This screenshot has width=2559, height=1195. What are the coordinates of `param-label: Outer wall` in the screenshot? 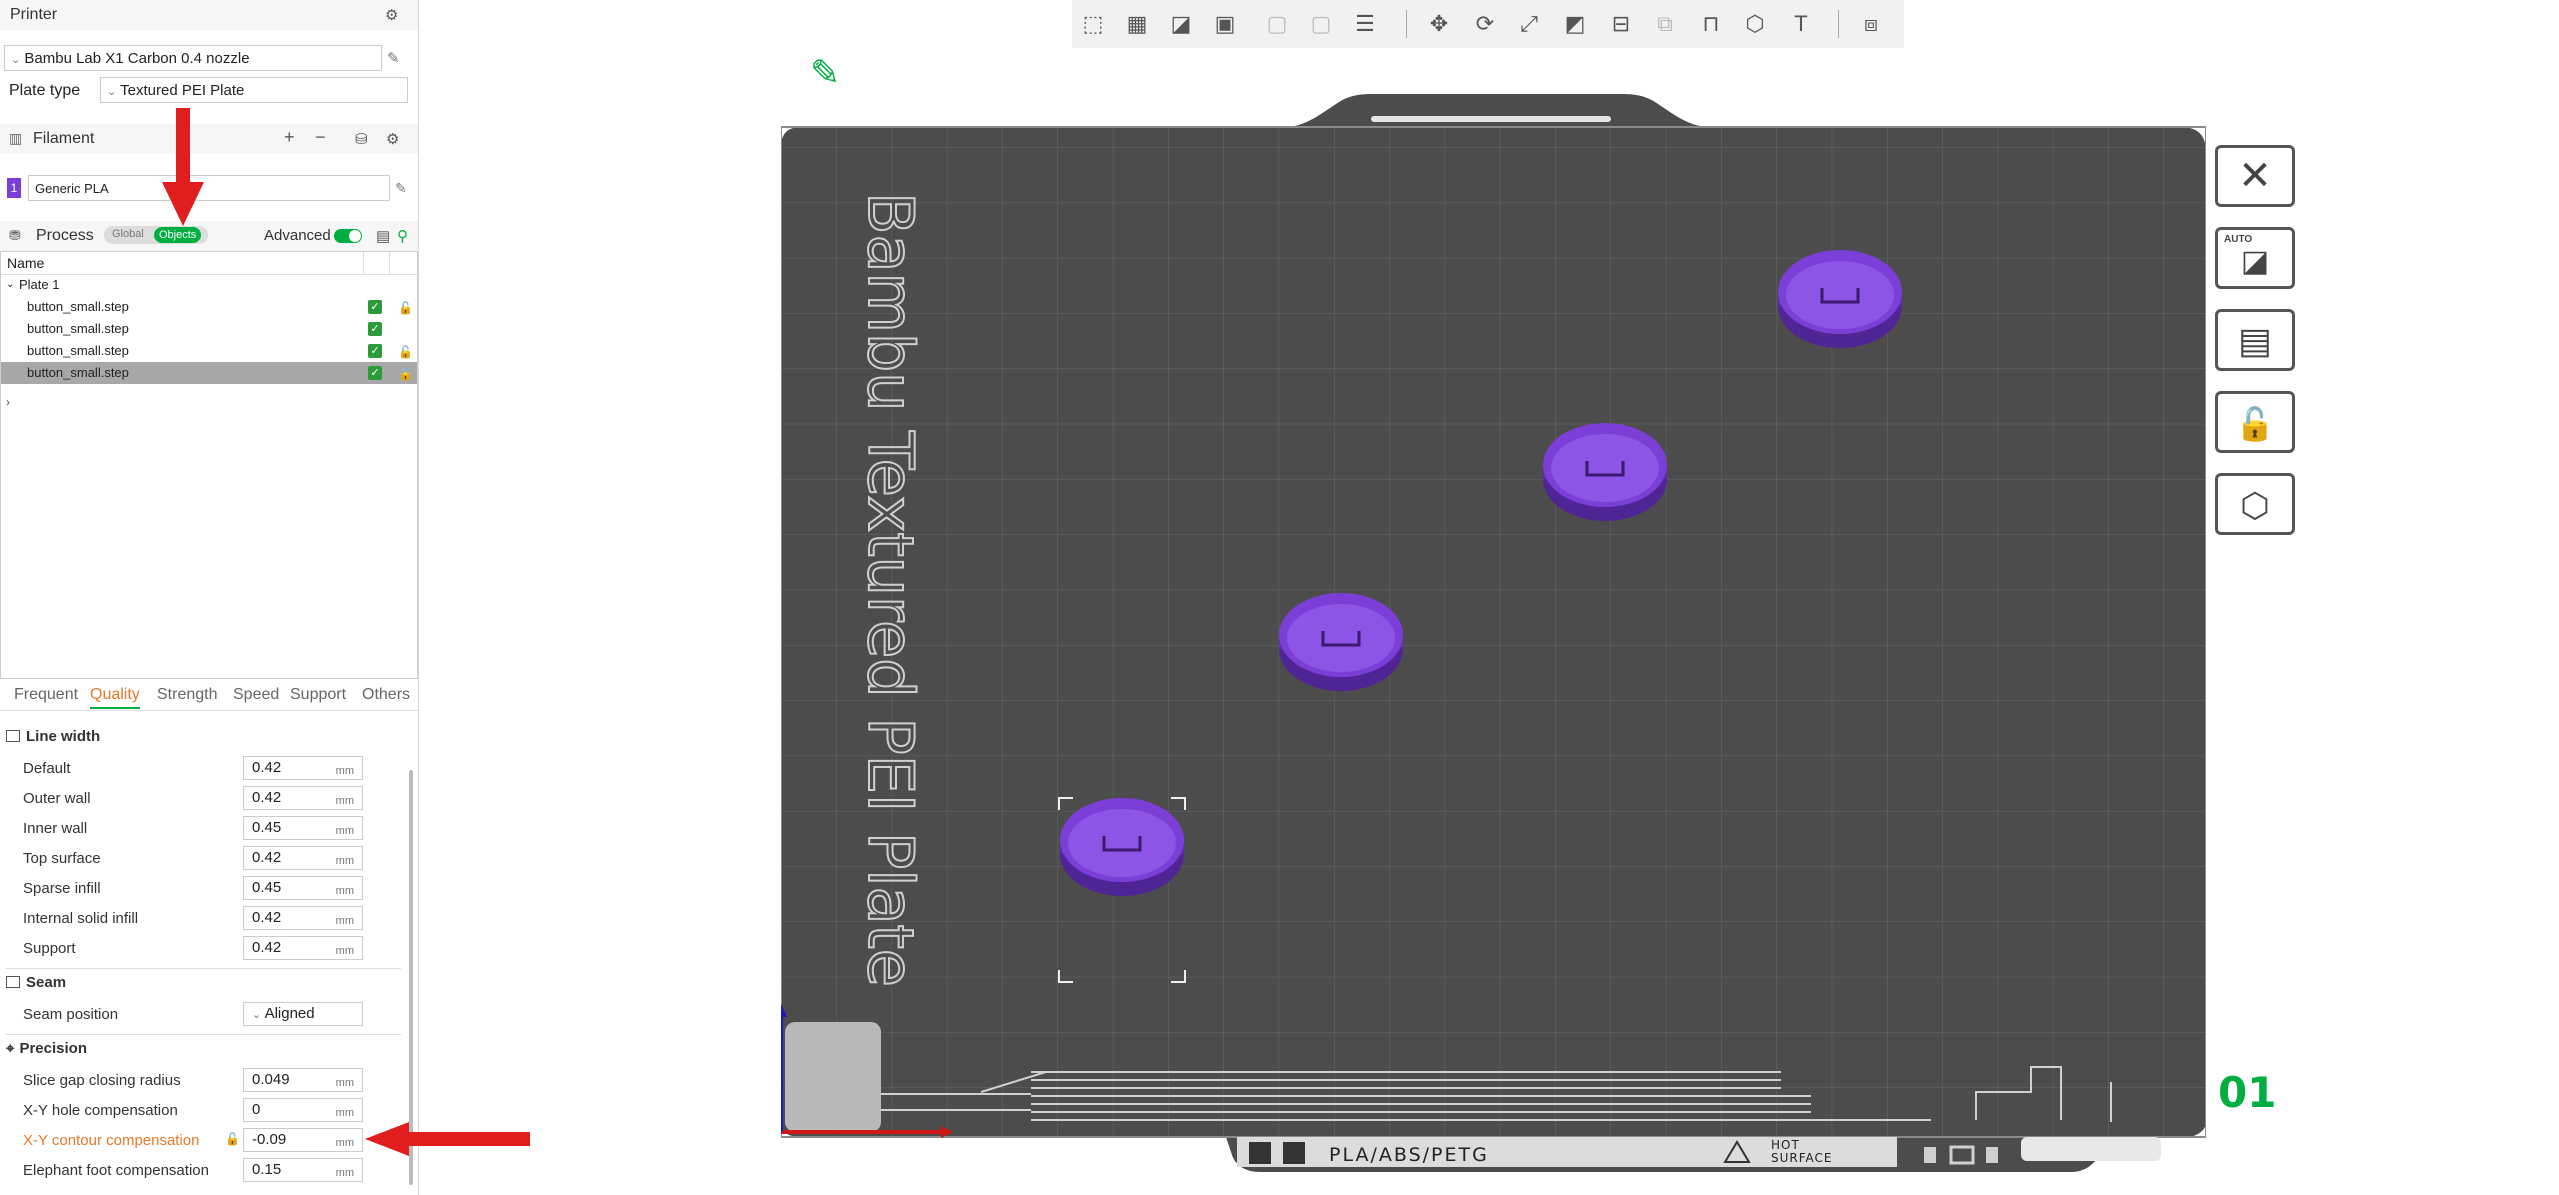 It's located at (57, 798).